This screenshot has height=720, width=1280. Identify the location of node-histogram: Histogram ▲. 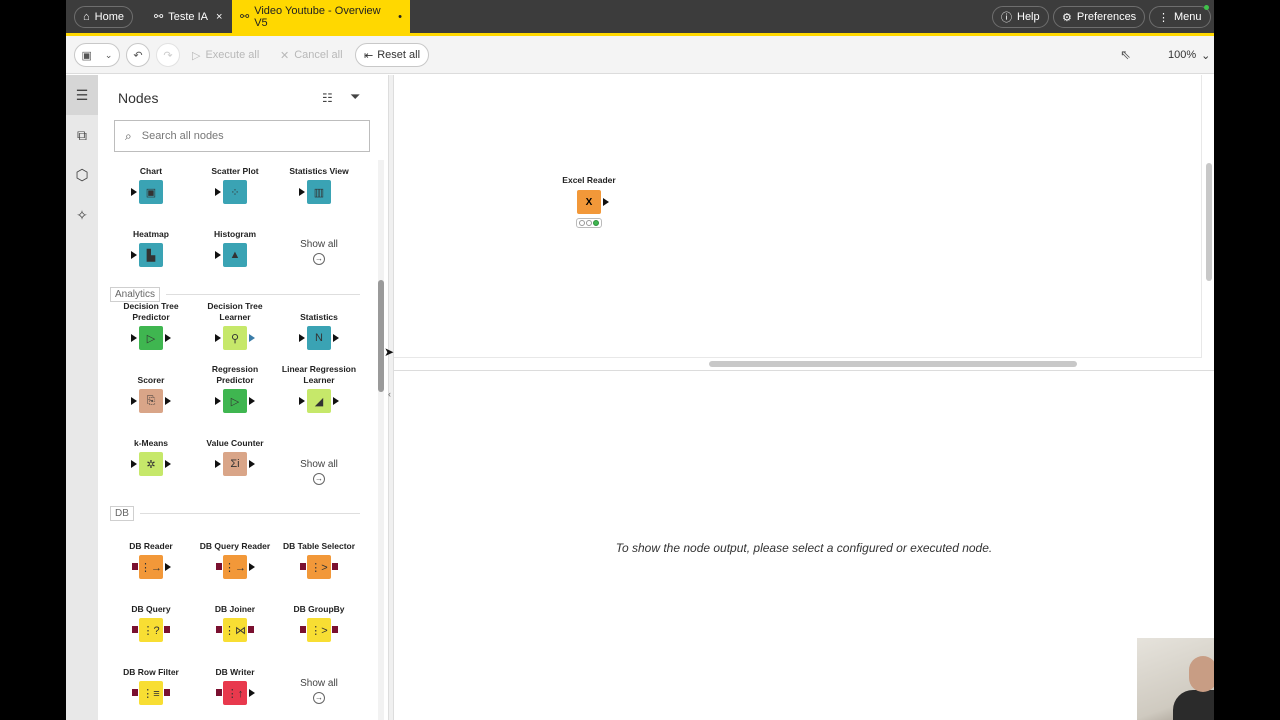
(235, 242).